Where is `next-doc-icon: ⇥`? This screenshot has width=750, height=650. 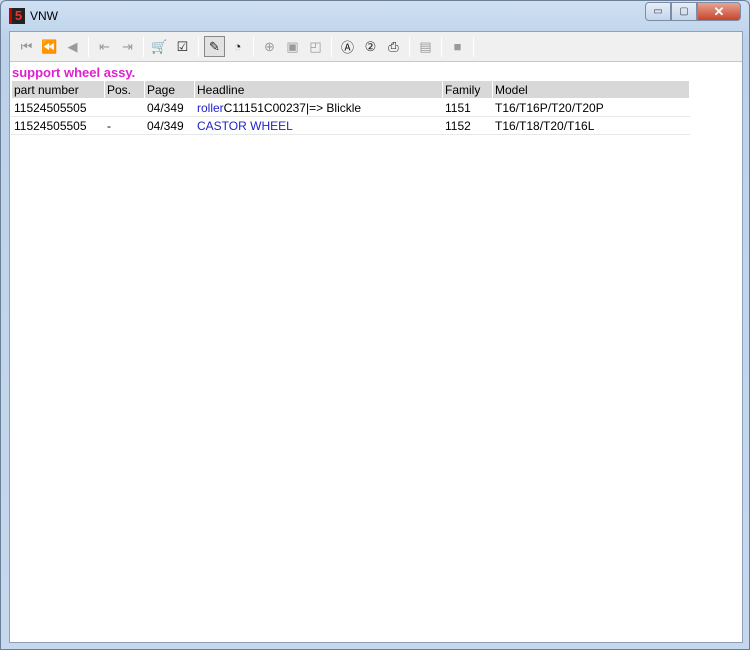 next-doc-icon: ⇥ is located at coordinates (127, 46).